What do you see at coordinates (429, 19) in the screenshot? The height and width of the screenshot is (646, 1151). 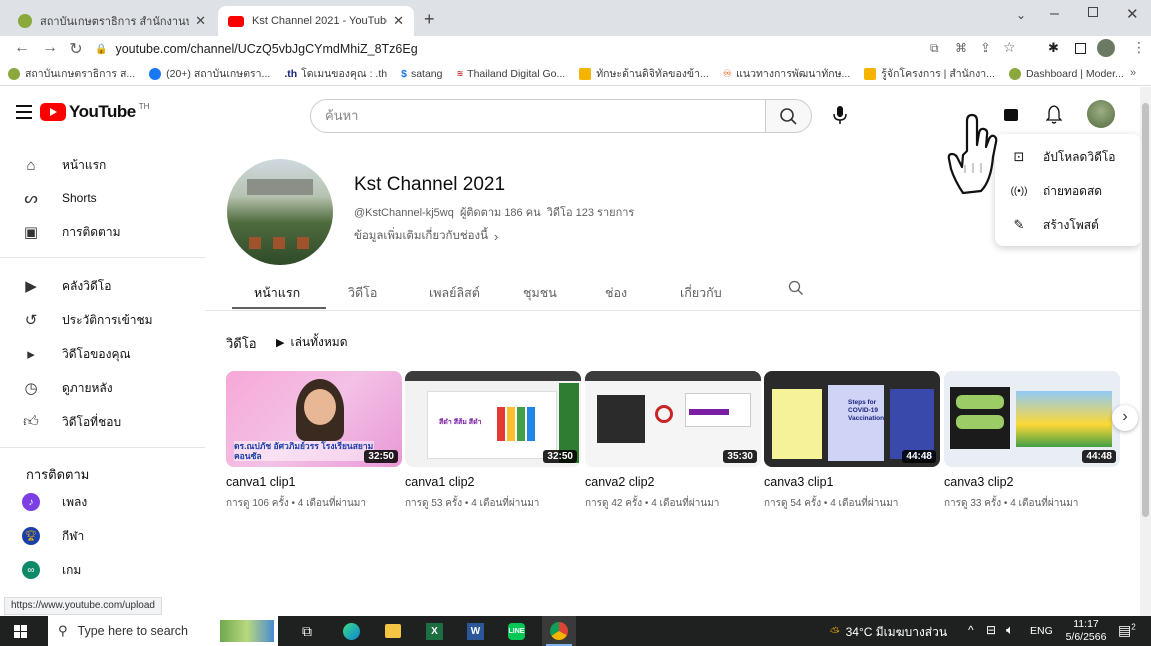 I see `new-tab-icon: +` at bounding box center [429, 19].